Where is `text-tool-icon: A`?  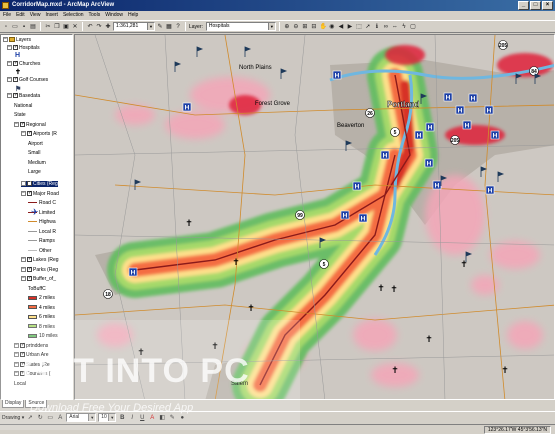 text-tool-icon: A is located at coordinates (60, 418).